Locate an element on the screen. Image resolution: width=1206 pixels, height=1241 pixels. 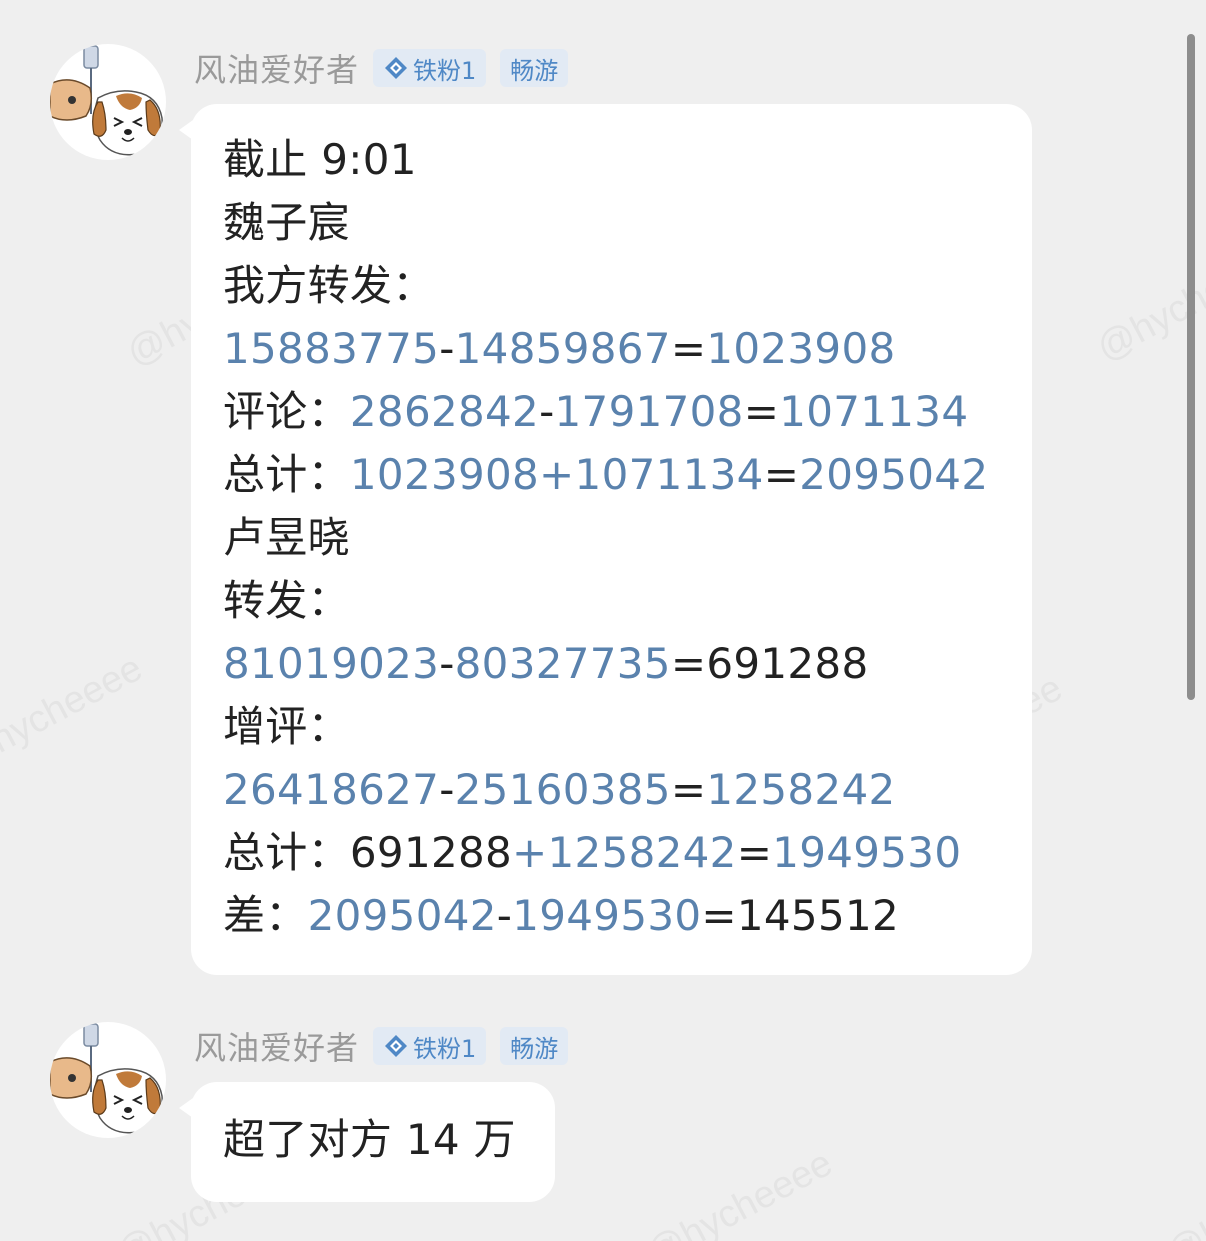
message-line: 评论：2862842-1791708=1071134 is located at coordinates (611, 411).